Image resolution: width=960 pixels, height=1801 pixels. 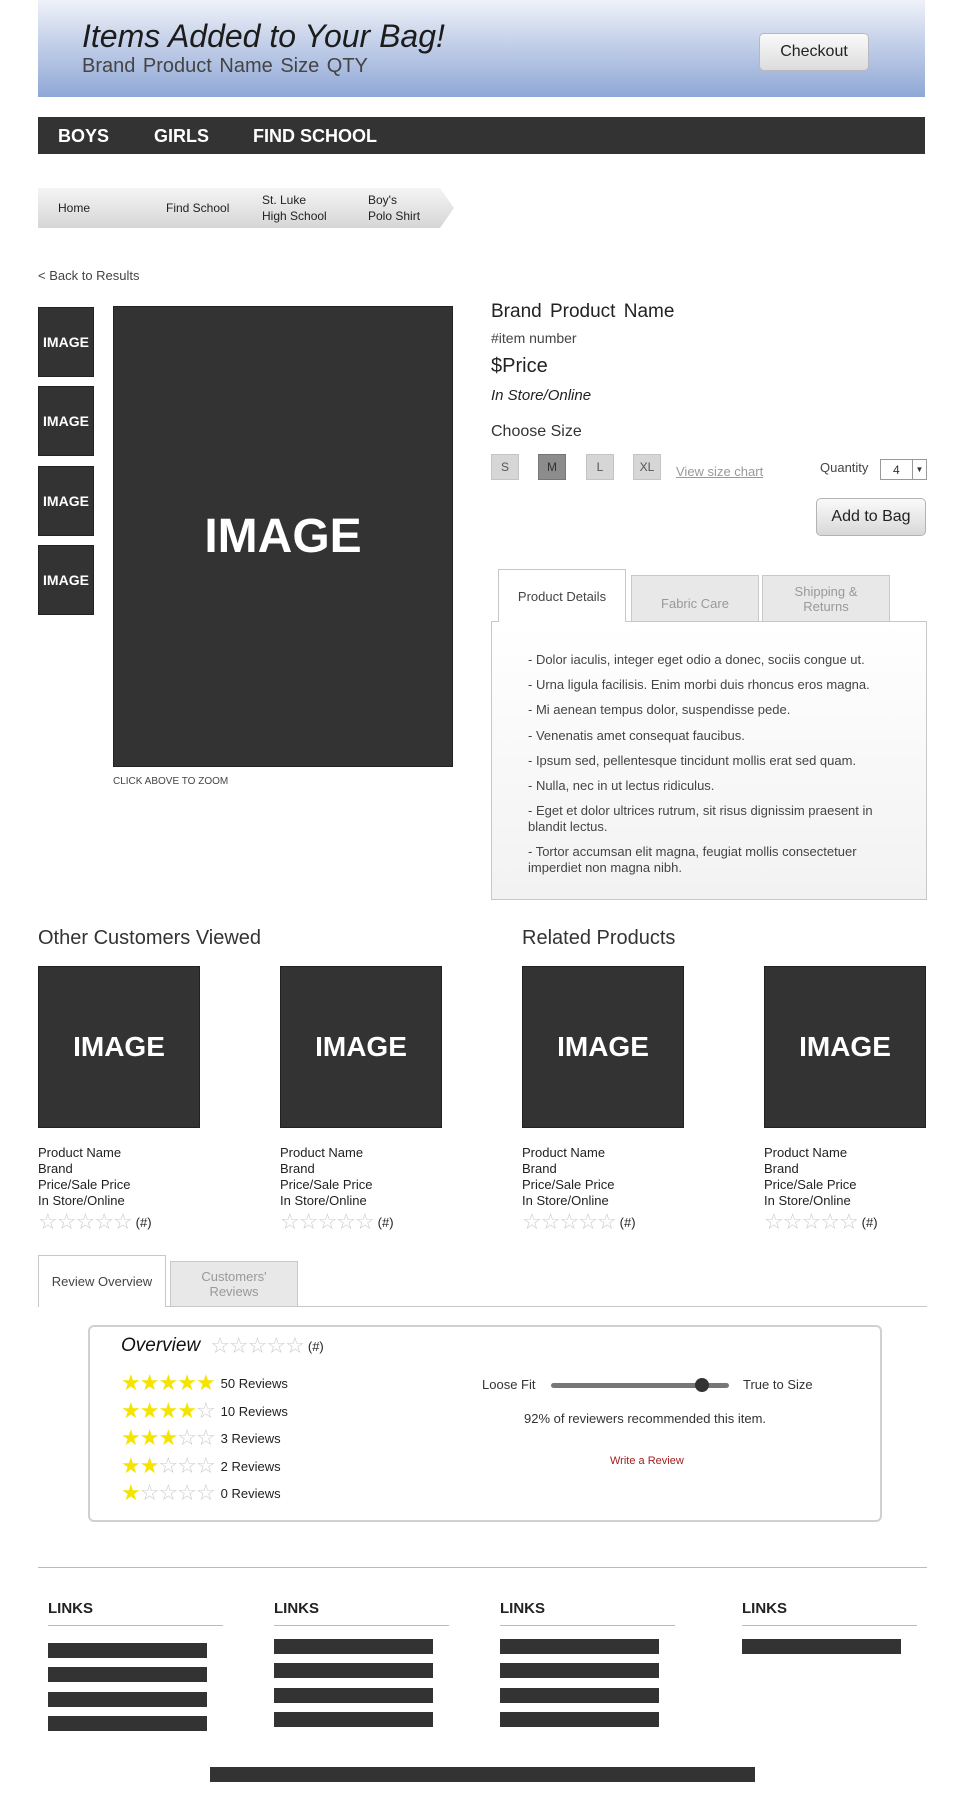 I want to click on checkout-button: Checkout, so click(x=814, y=52).